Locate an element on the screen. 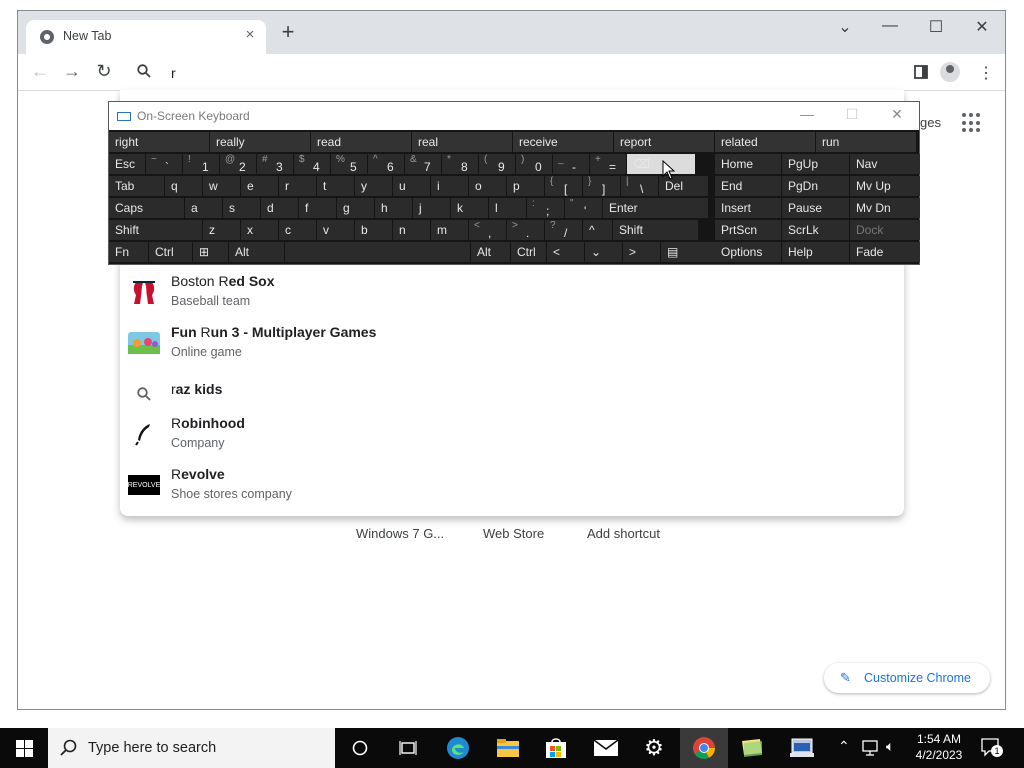 This screenshot has width=1024, height=768. osk-key-r1-4: #3 is located at coordinates (275, 164).